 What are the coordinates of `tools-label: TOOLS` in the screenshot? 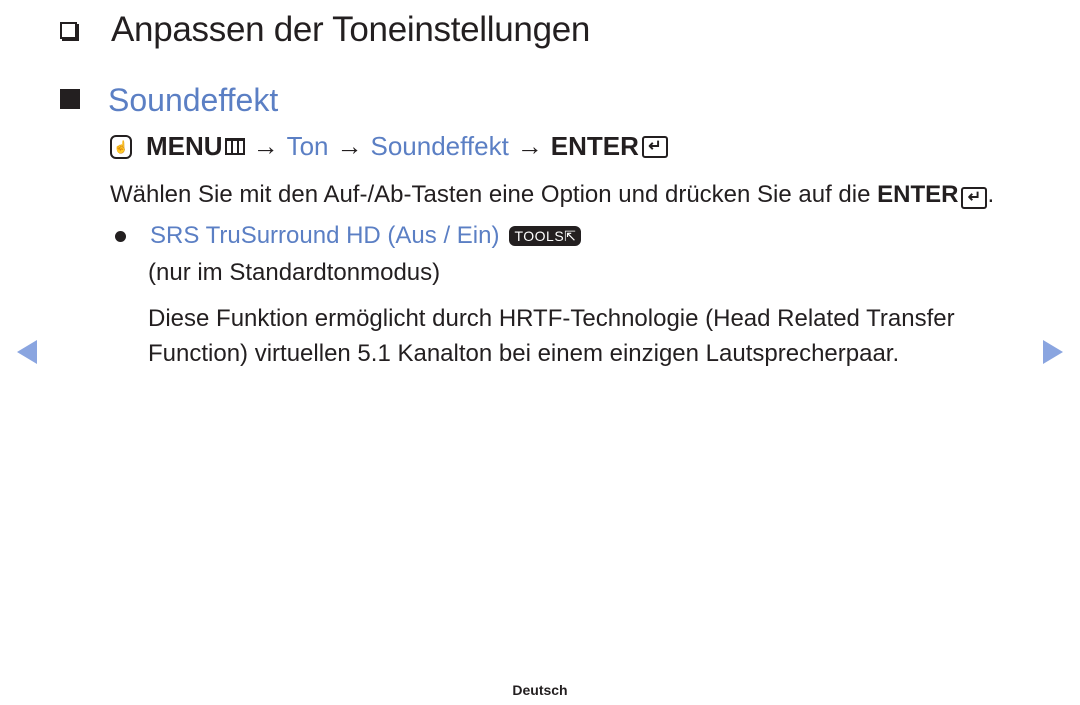 It's located at (539, 236).